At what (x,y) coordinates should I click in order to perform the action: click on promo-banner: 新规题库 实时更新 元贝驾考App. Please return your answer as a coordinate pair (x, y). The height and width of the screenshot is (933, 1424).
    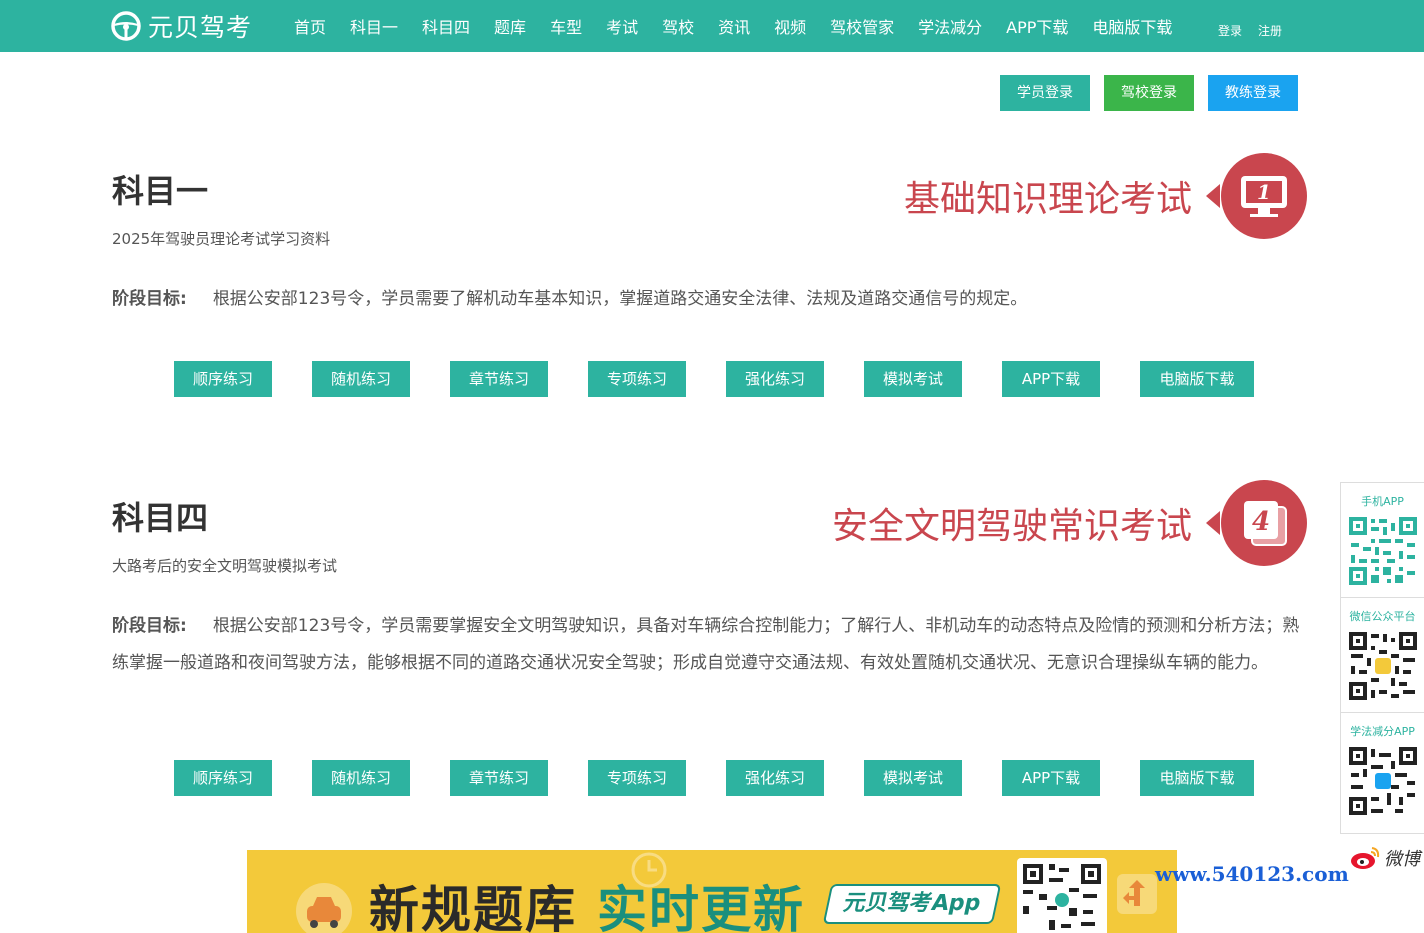
    Looking at the image, I should click on (712, 891).